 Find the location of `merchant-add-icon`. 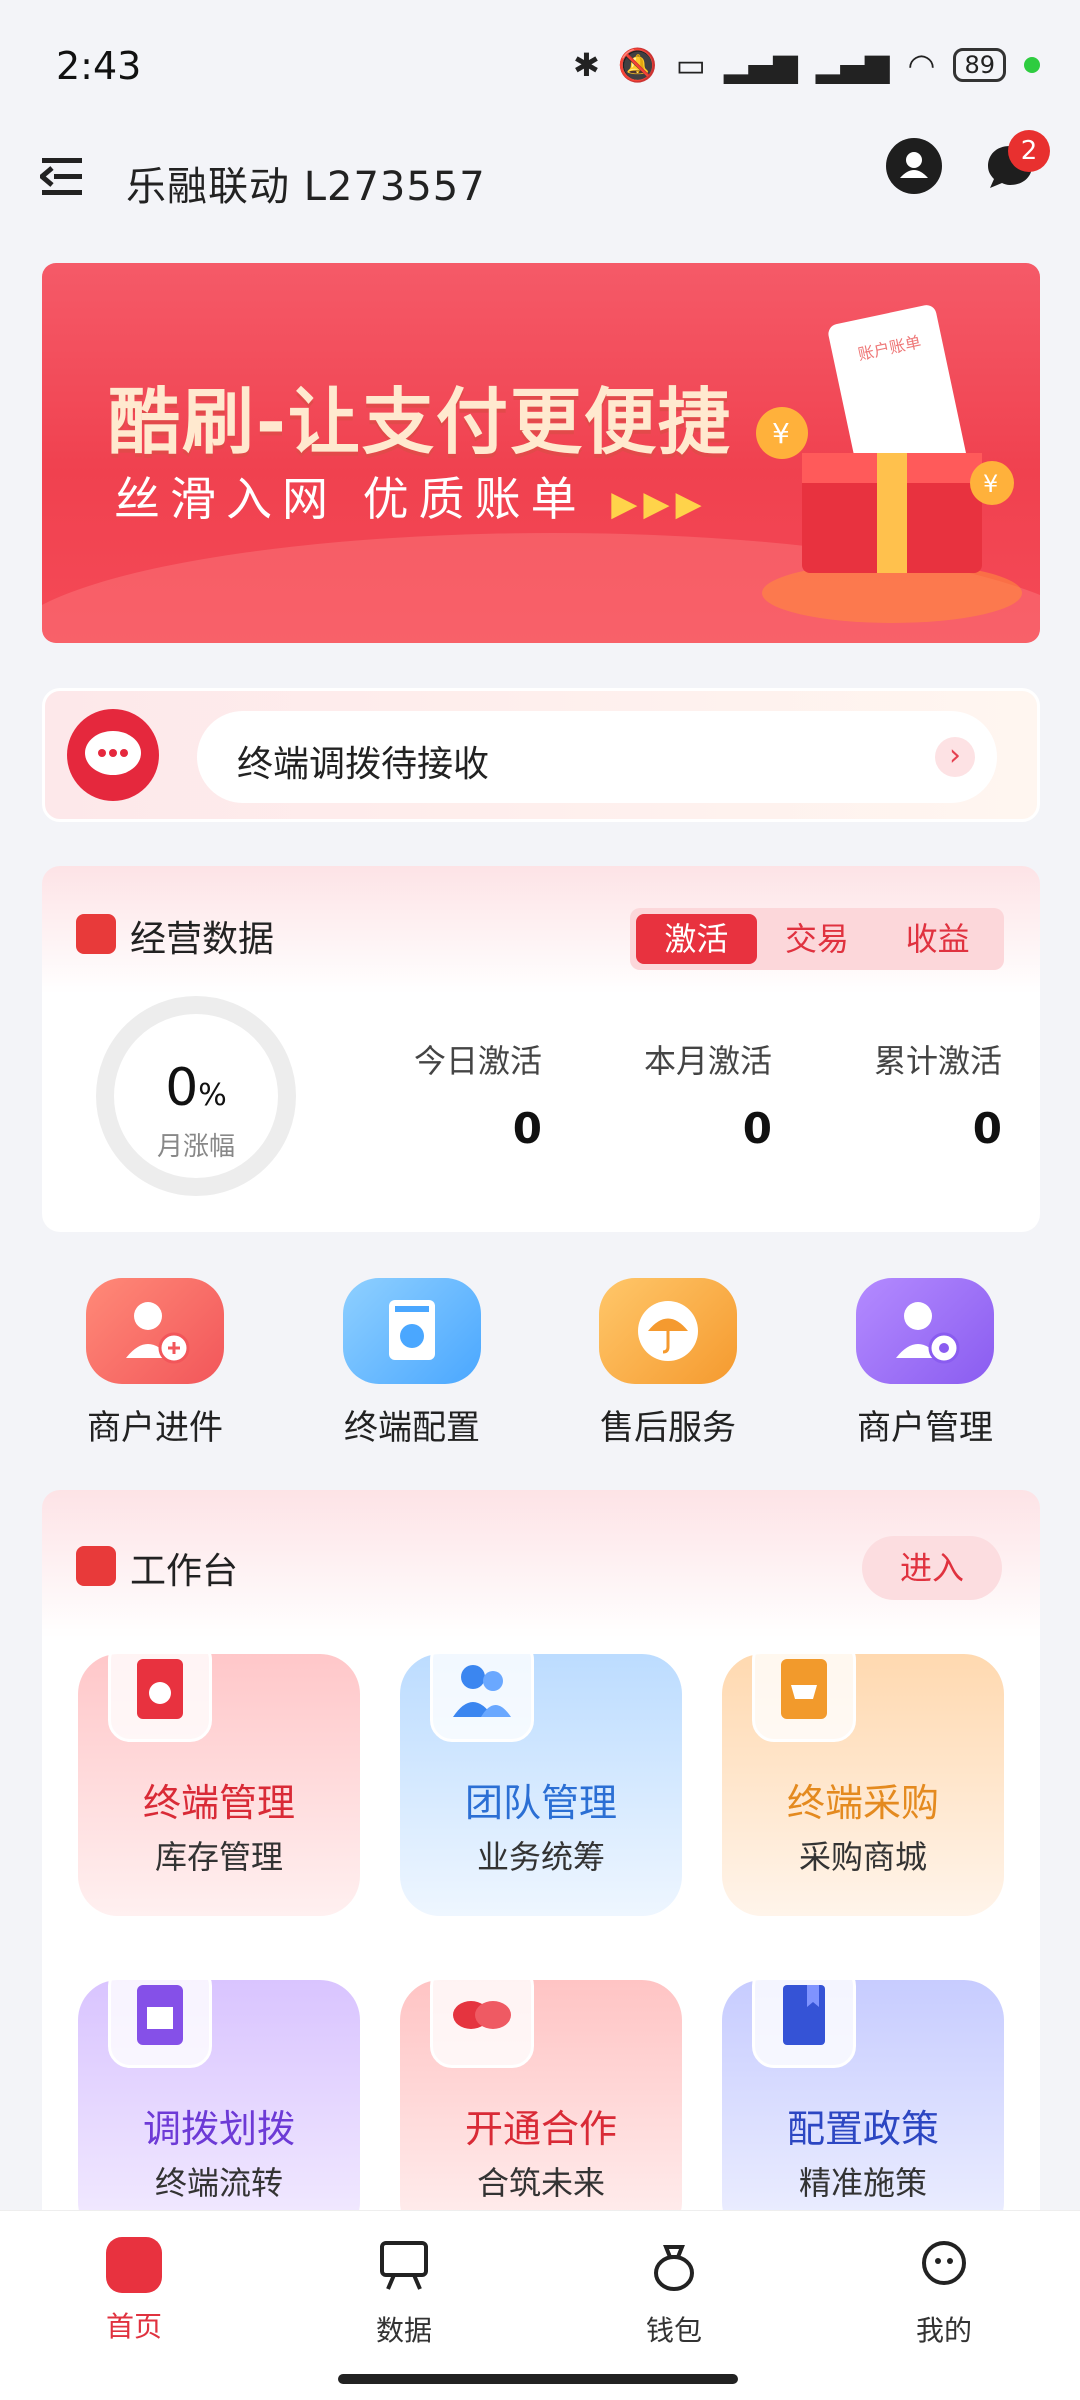

merchant-add-icon is located at coordinates (155, 1331).